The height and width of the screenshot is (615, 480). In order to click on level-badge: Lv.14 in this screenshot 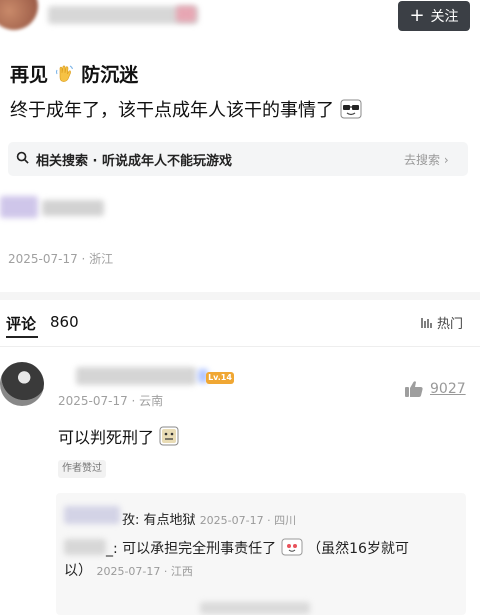, I will do `click(220, 378)`.